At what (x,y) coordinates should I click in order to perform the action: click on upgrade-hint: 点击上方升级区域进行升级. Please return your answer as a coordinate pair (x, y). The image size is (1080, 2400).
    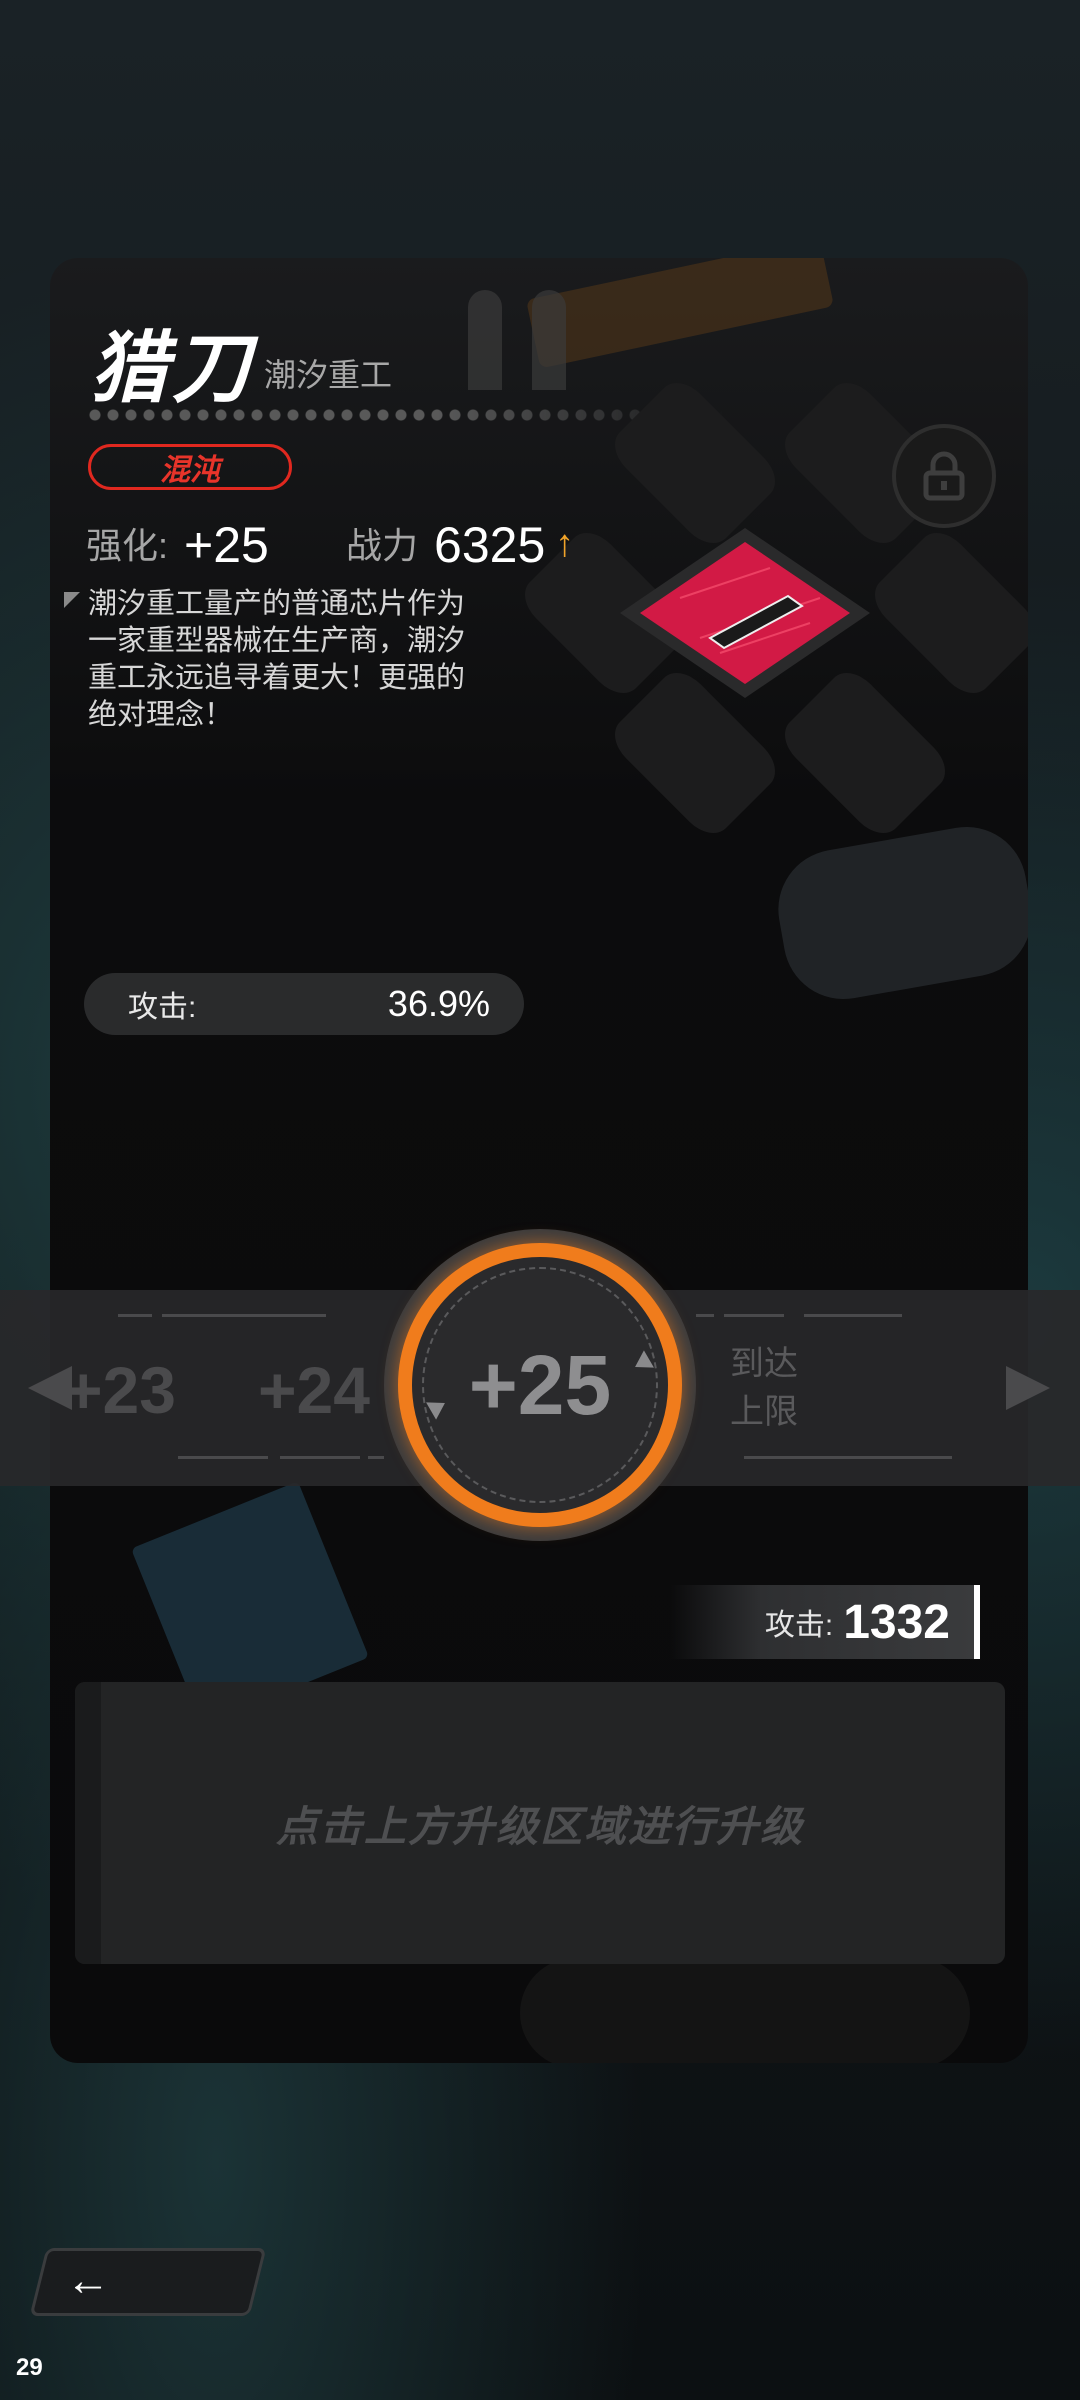
    Looking at the image, I should click on (539, 1826).